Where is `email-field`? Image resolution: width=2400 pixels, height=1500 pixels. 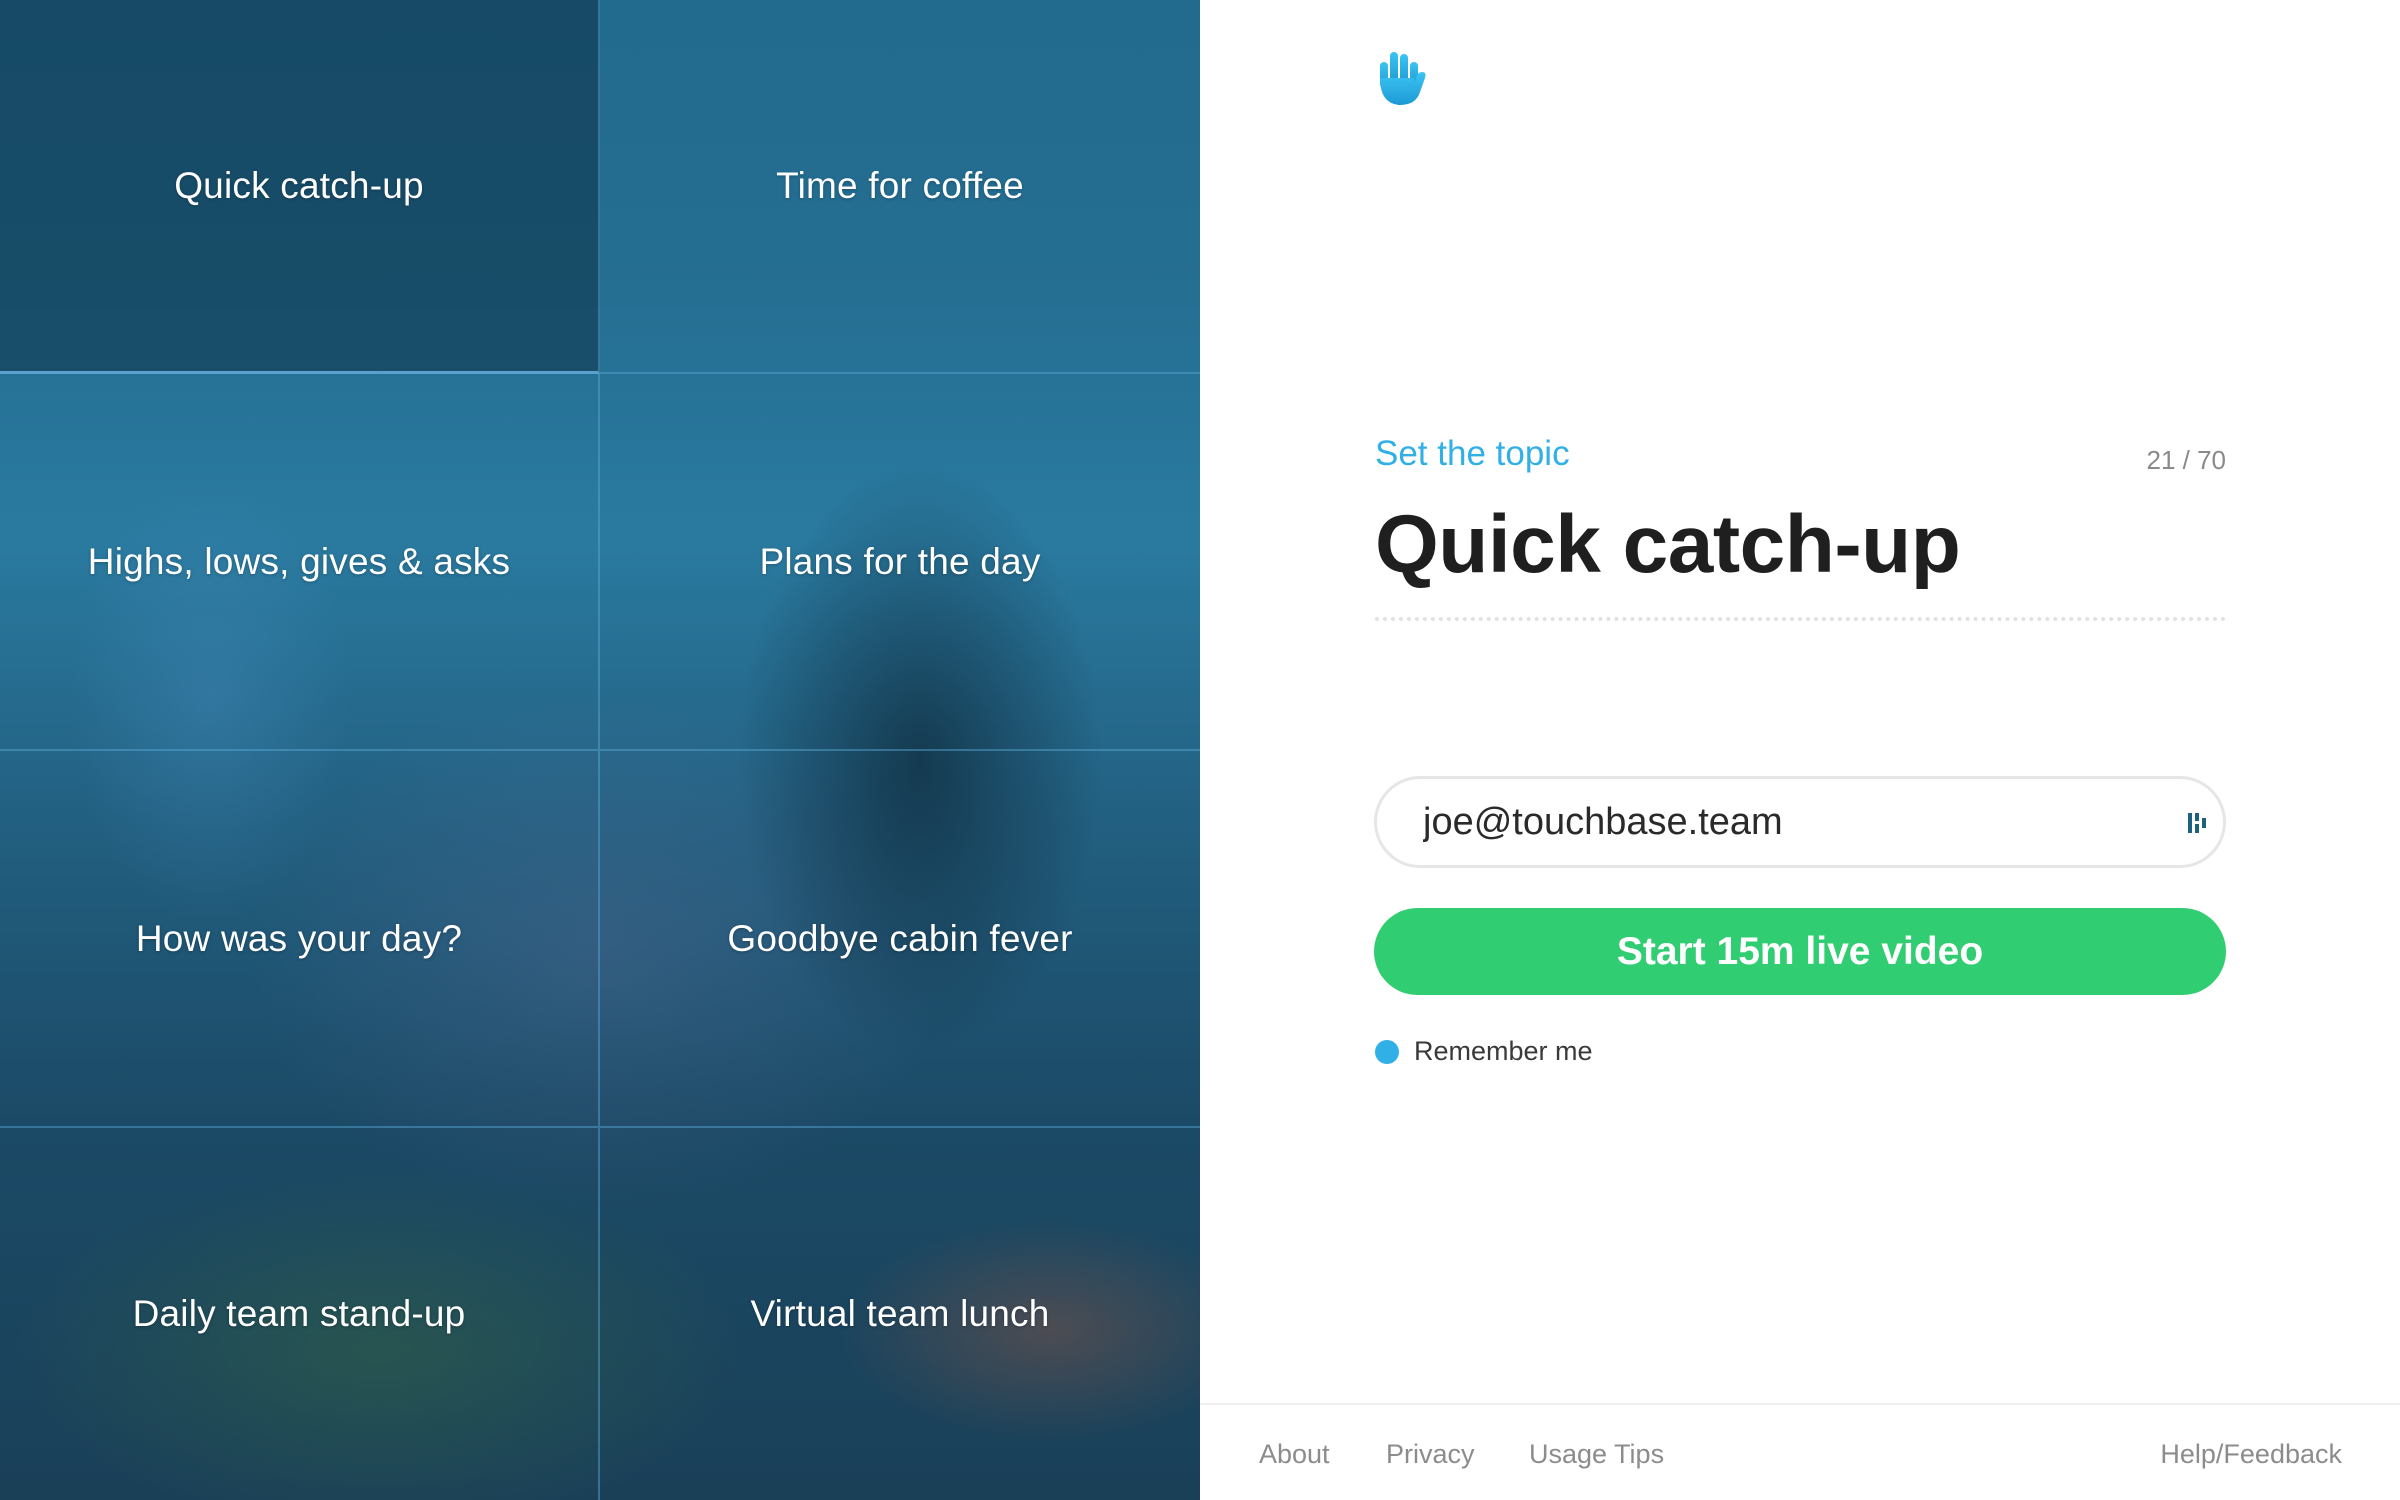
email-field is located at coordinates (1783, 822).